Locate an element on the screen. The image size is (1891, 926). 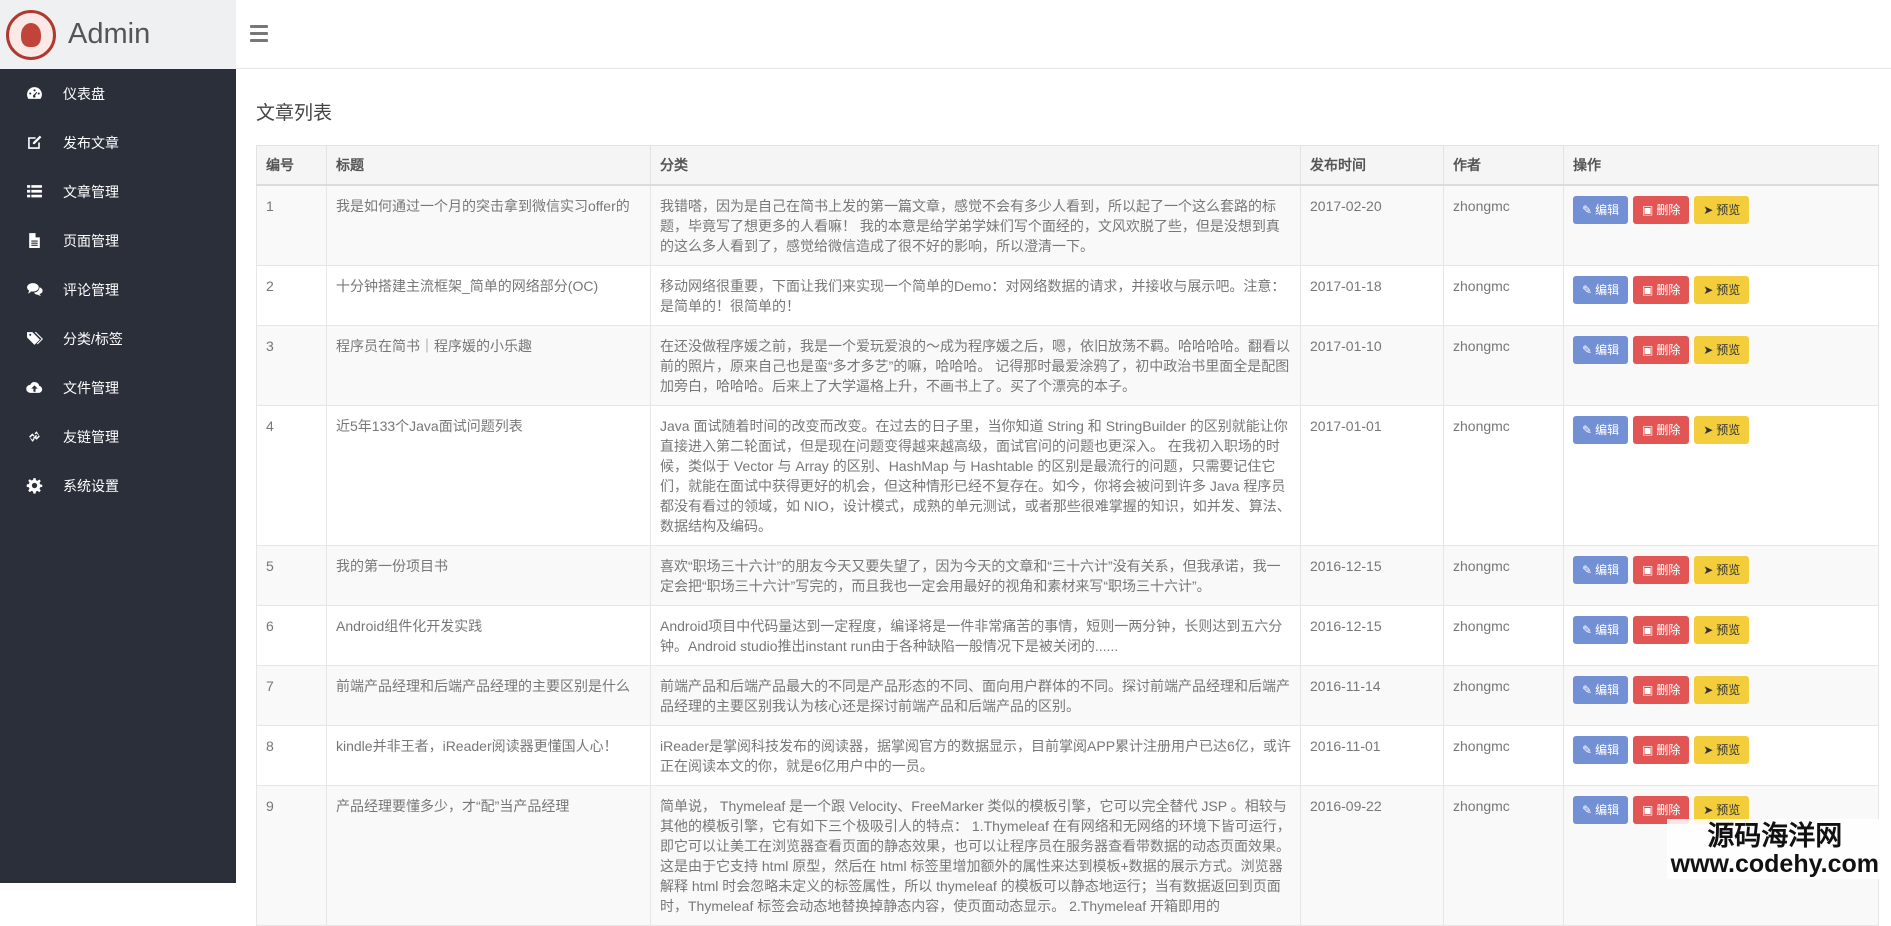
sidebar-item-publish: 发布文章 is located at coordinates (118, 142).